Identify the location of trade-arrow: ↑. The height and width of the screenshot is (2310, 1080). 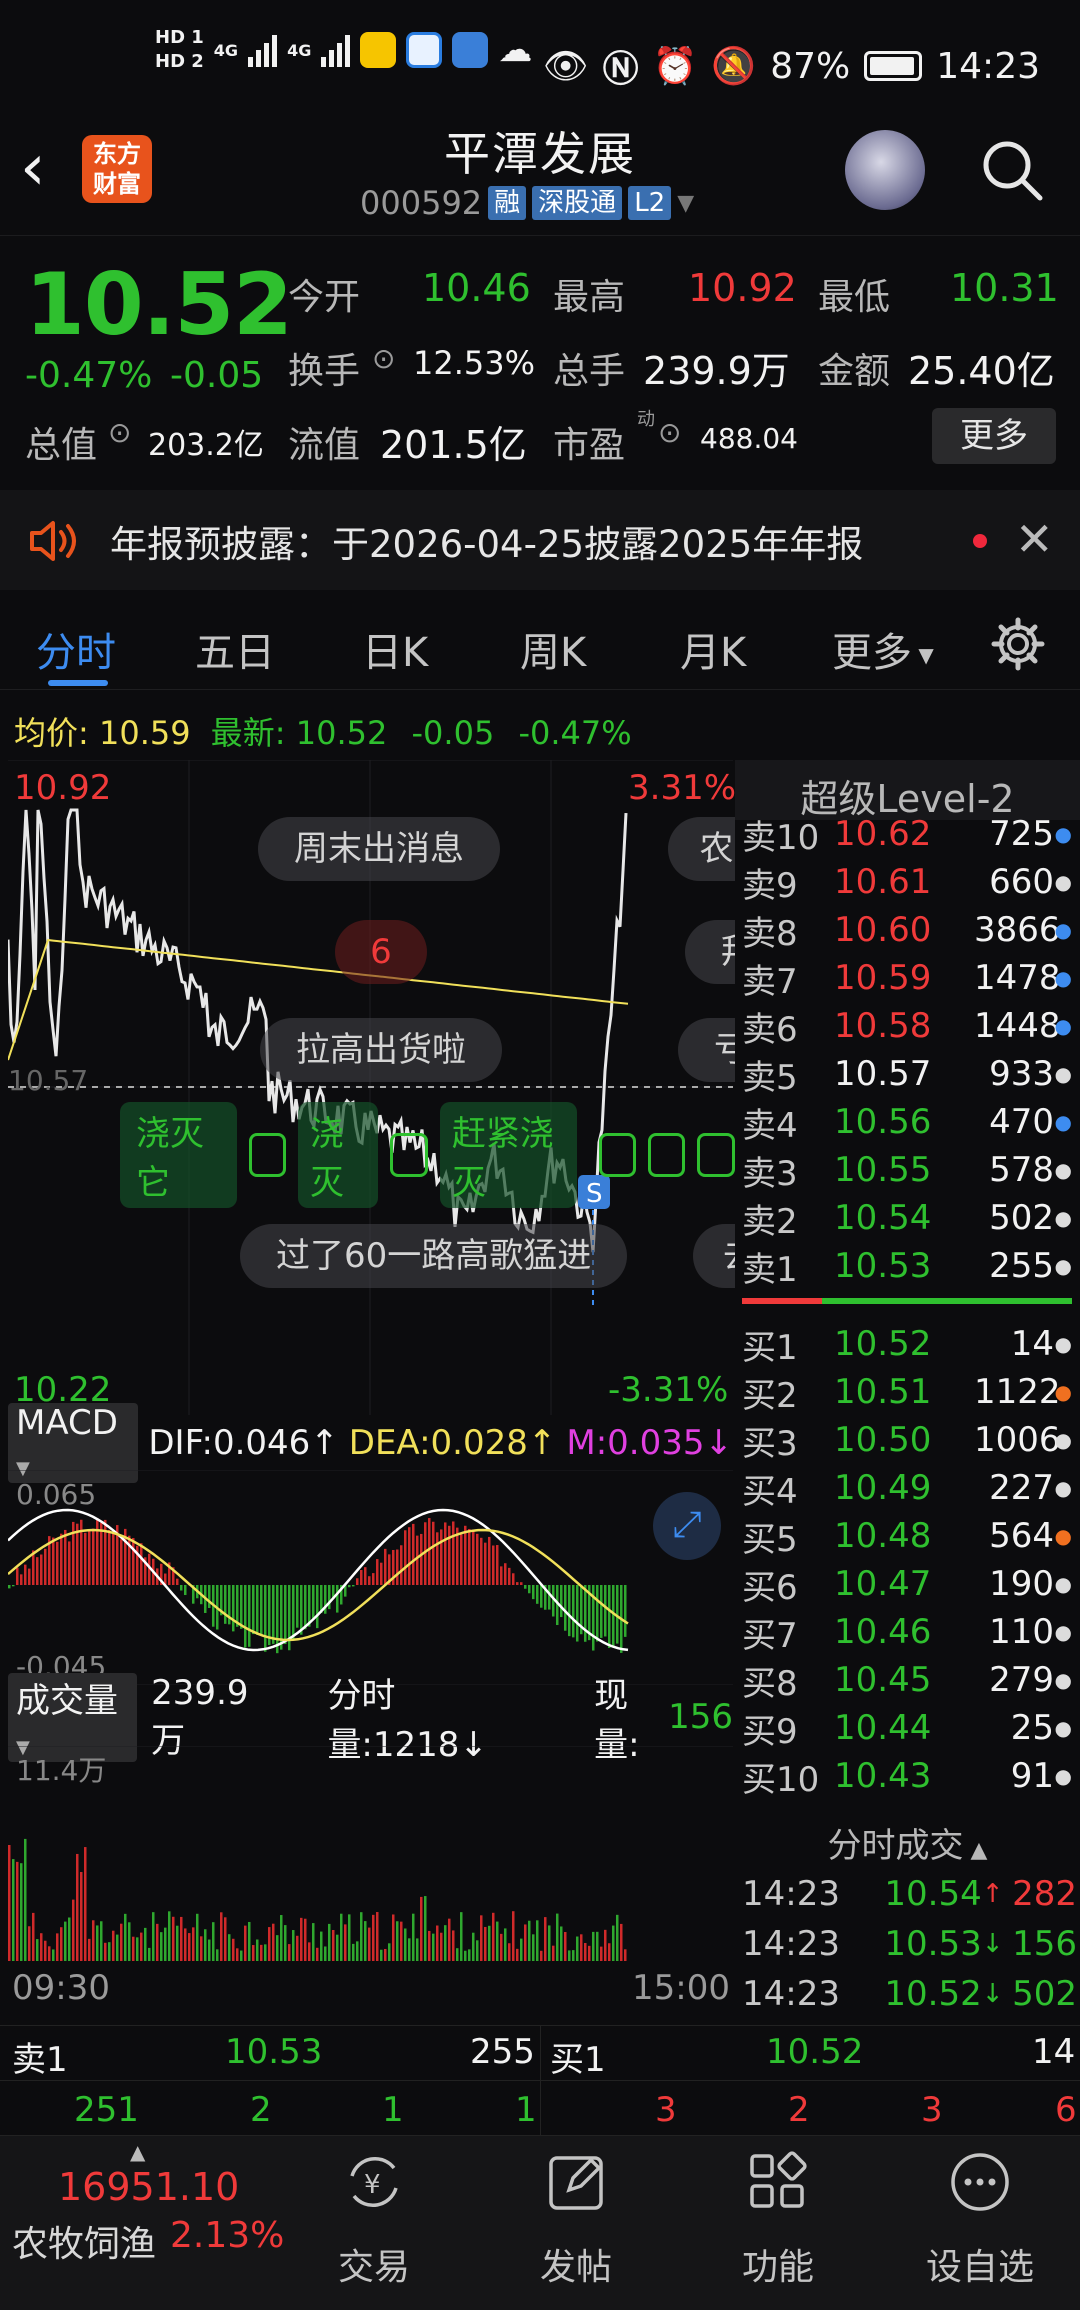
(992, 1894).